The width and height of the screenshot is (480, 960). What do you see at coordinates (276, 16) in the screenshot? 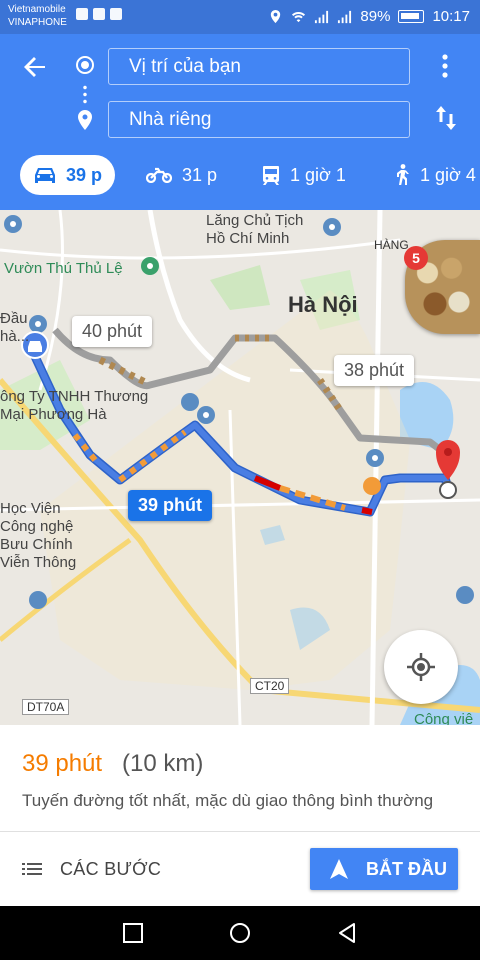
I see `location-icon` at bounding box center [276, 16].